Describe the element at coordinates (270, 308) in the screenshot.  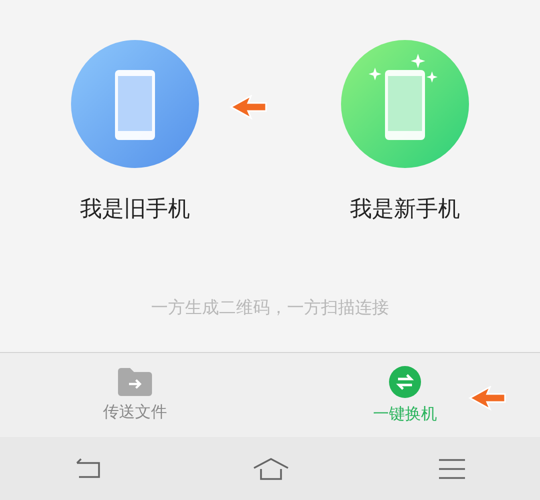
I see `hint-text: 一方生成二维码，一方扫描连接` at that location.